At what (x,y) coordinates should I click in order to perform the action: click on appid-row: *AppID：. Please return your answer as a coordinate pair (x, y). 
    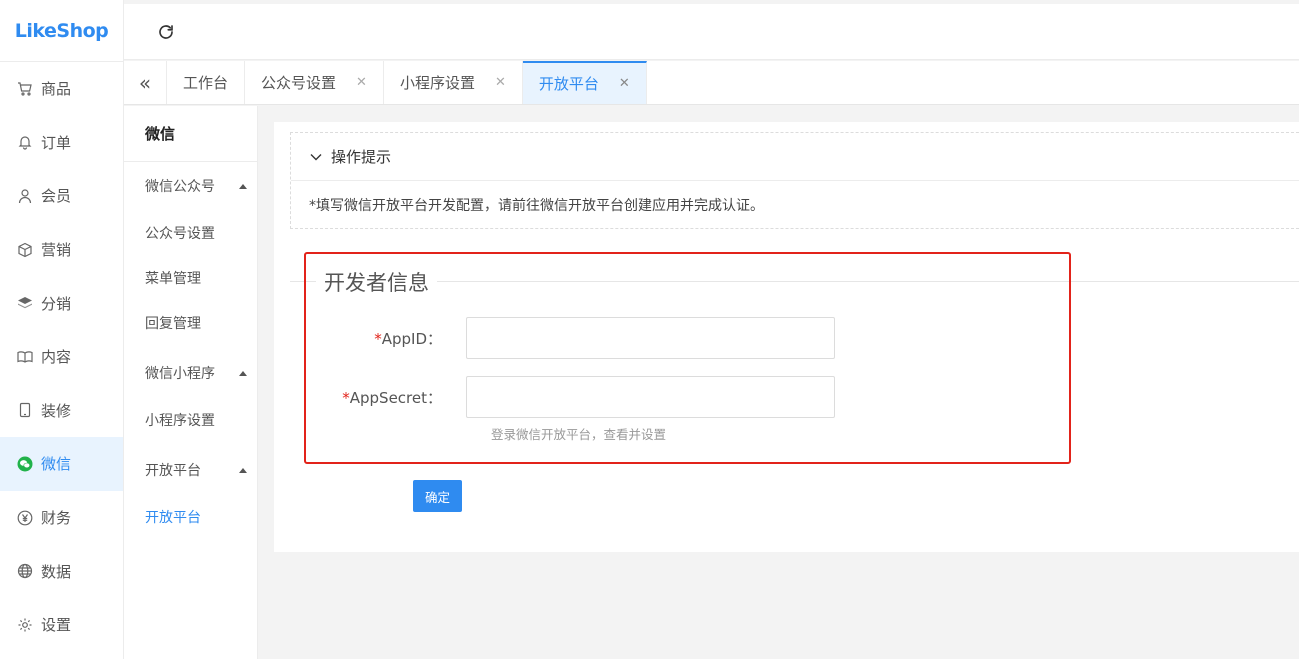
    Looking at the image, I should click on (554, 338).